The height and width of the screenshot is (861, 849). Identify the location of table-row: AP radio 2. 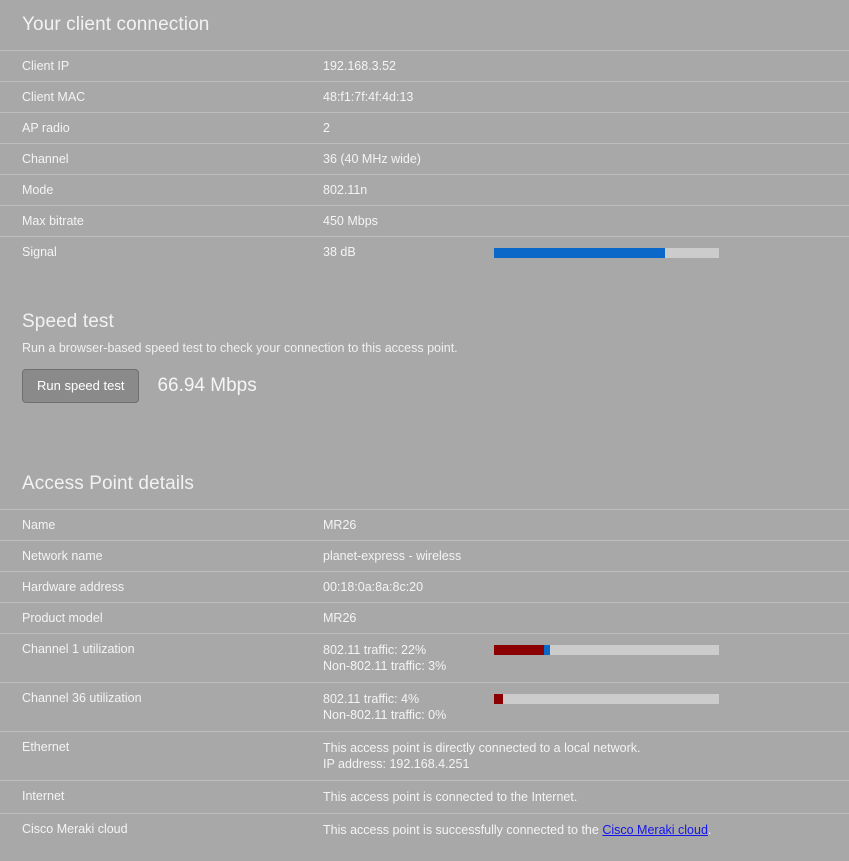
(424, 128).